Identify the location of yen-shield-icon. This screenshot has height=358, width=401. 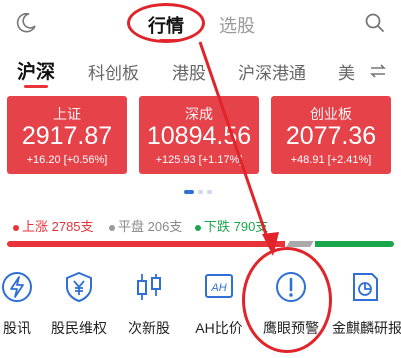
(79, 287).